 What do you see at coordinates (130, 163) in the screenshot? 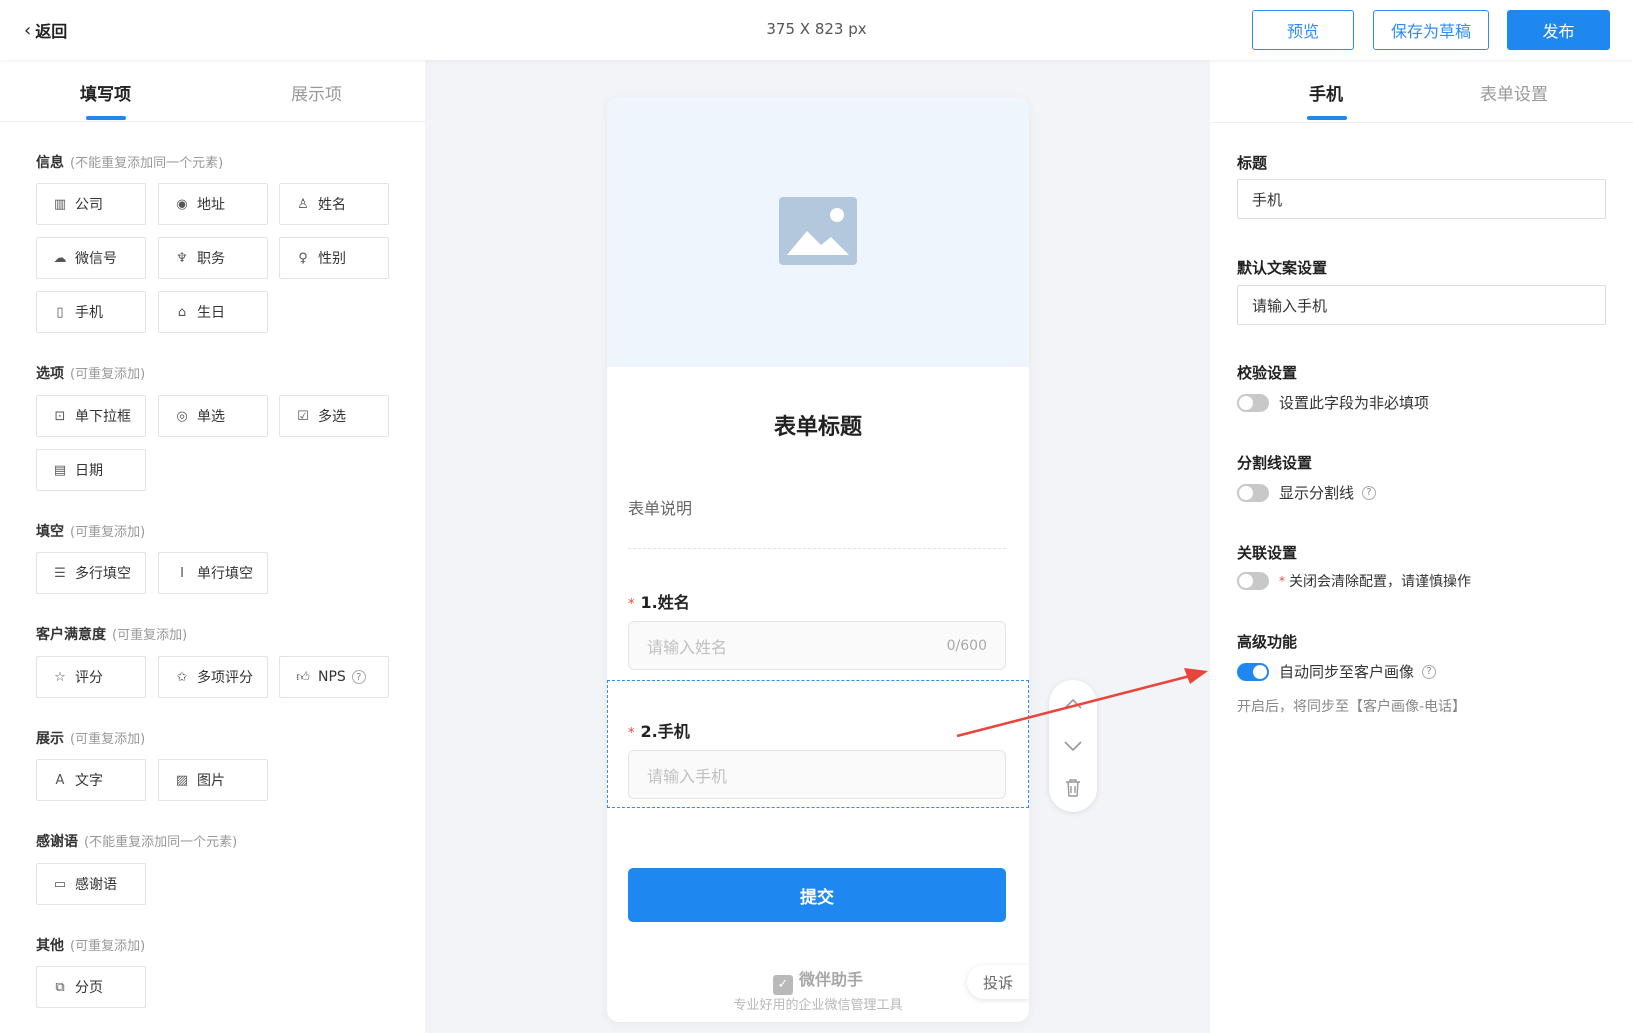
I see `section-title-info: 信息 (不能重复添加同一个元素)` at bounding box center [130, 163].